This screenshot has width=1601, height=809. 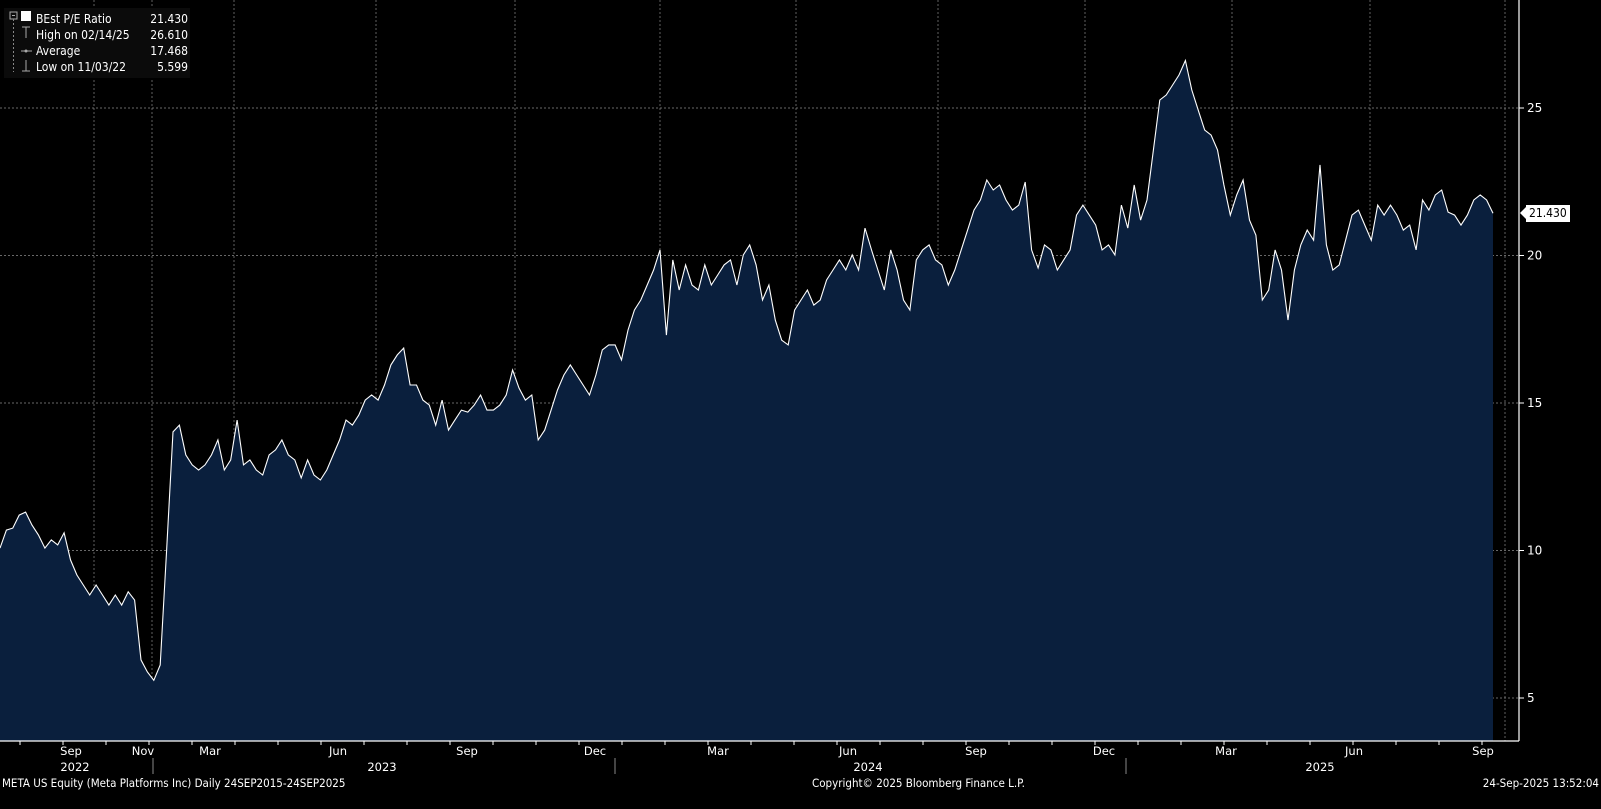 I want to click on legend-low: Low on 11/03/22 5.599, so click(x=112, y=67).